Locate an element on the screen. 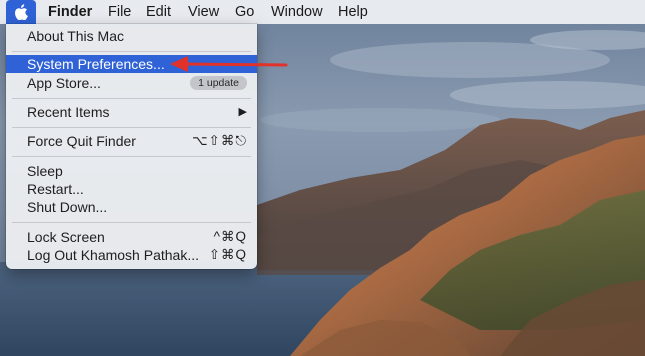 The width and height of the screenshot is (645, 356). annotation-arrow-icon is located at coordinates (229, 64).